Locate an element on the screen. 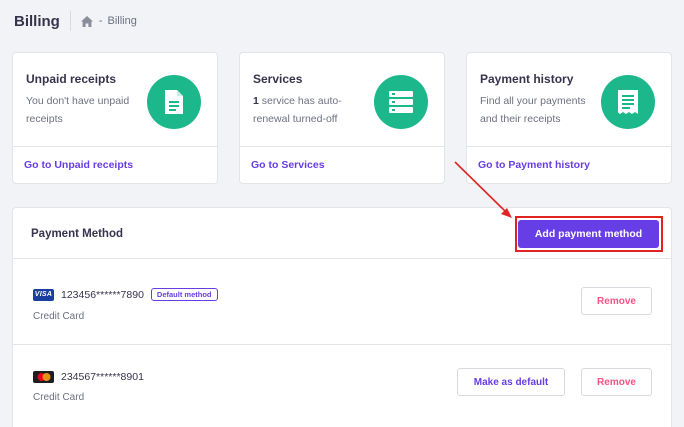  card-title: Payment history is located at coordinates (527, 79).